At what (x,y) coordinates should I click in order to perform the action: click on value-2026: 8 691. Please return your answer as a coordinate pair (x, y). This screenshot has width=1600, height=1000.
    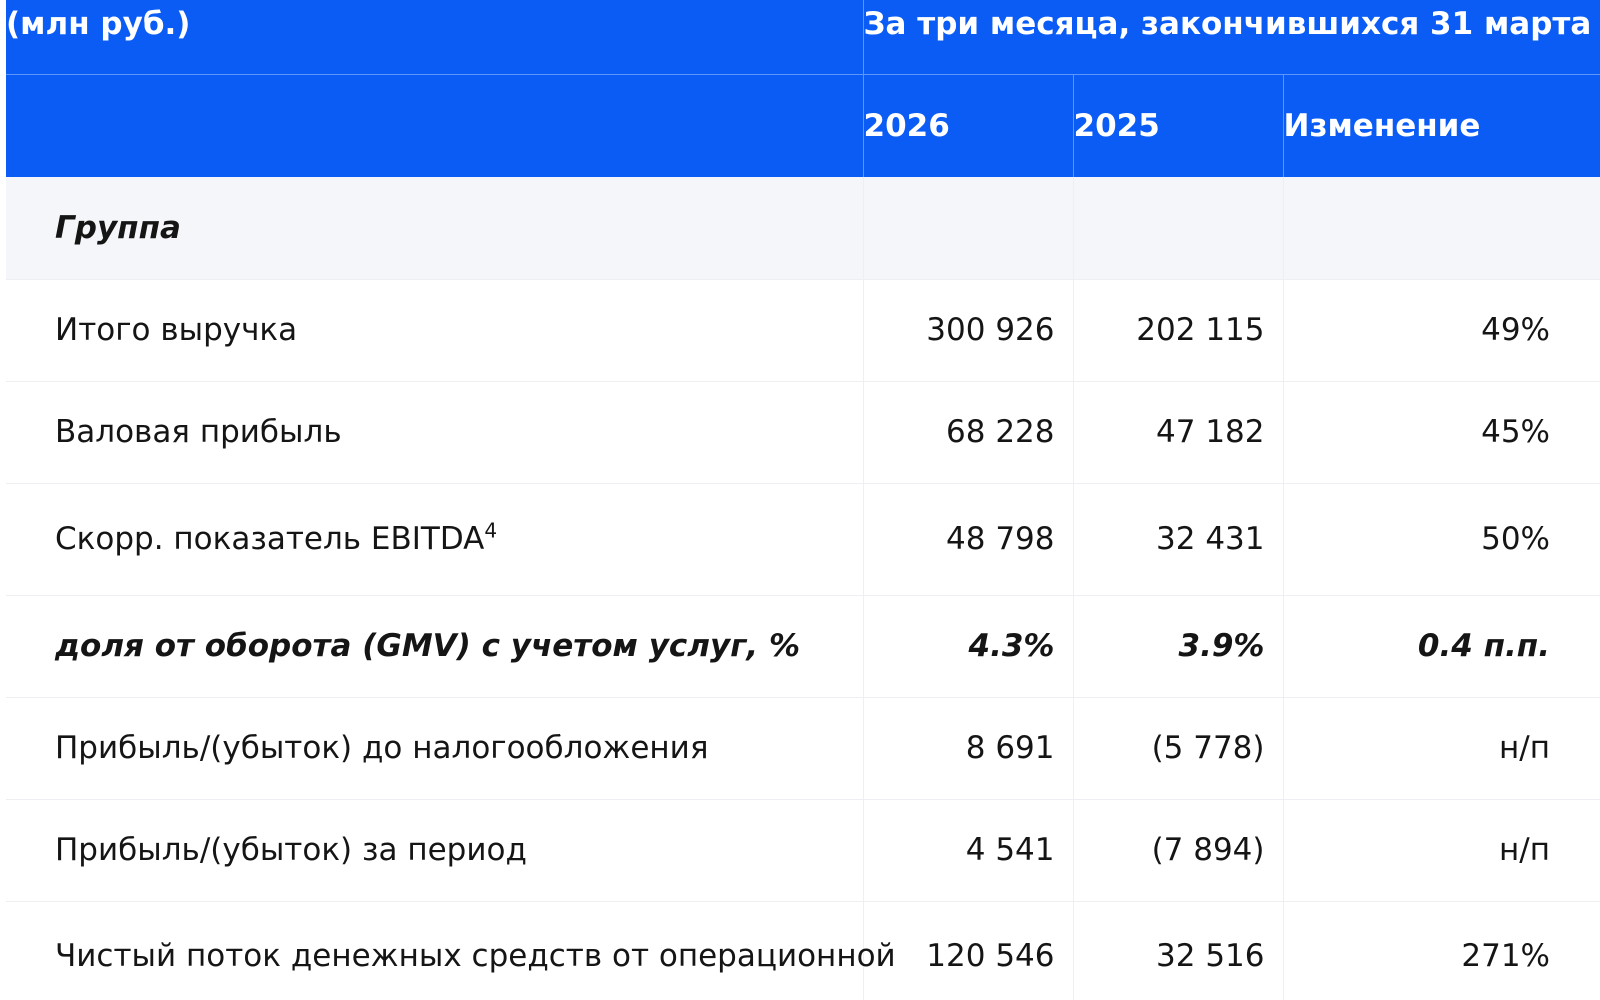
    Looking at the image, I should click on (968, 748).